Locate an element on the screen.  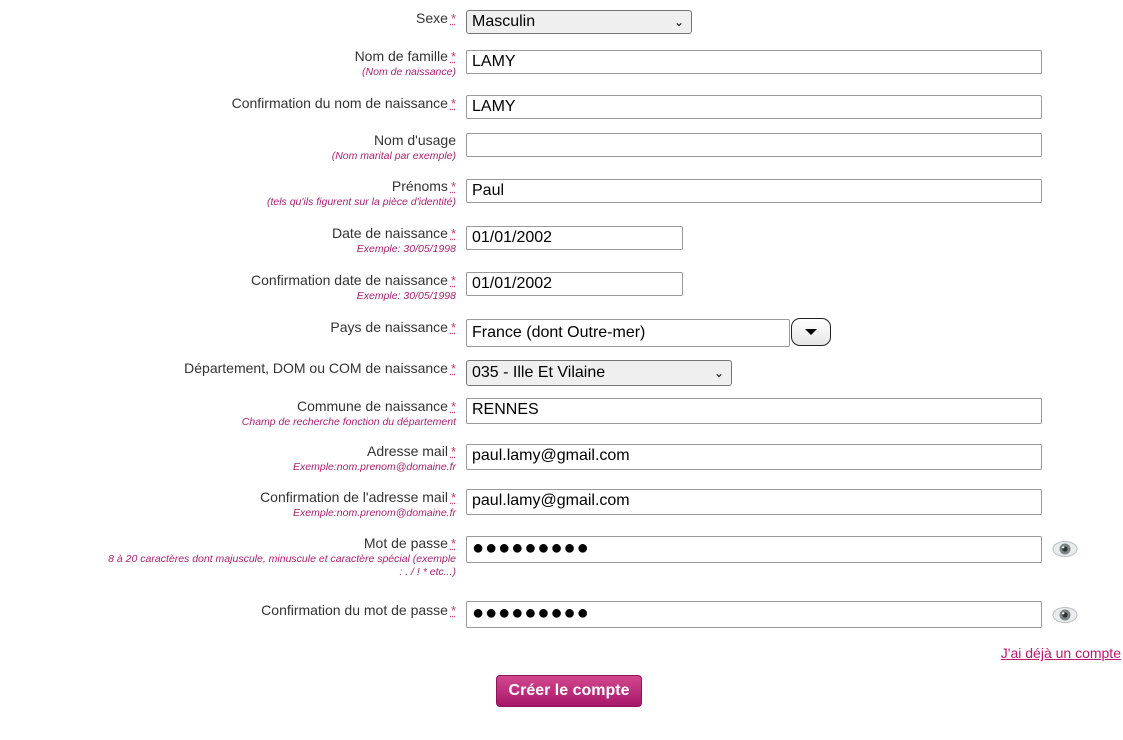
label-col-departement: Département, DOM ou COM de naissance * is located at coordinates (228, 369).